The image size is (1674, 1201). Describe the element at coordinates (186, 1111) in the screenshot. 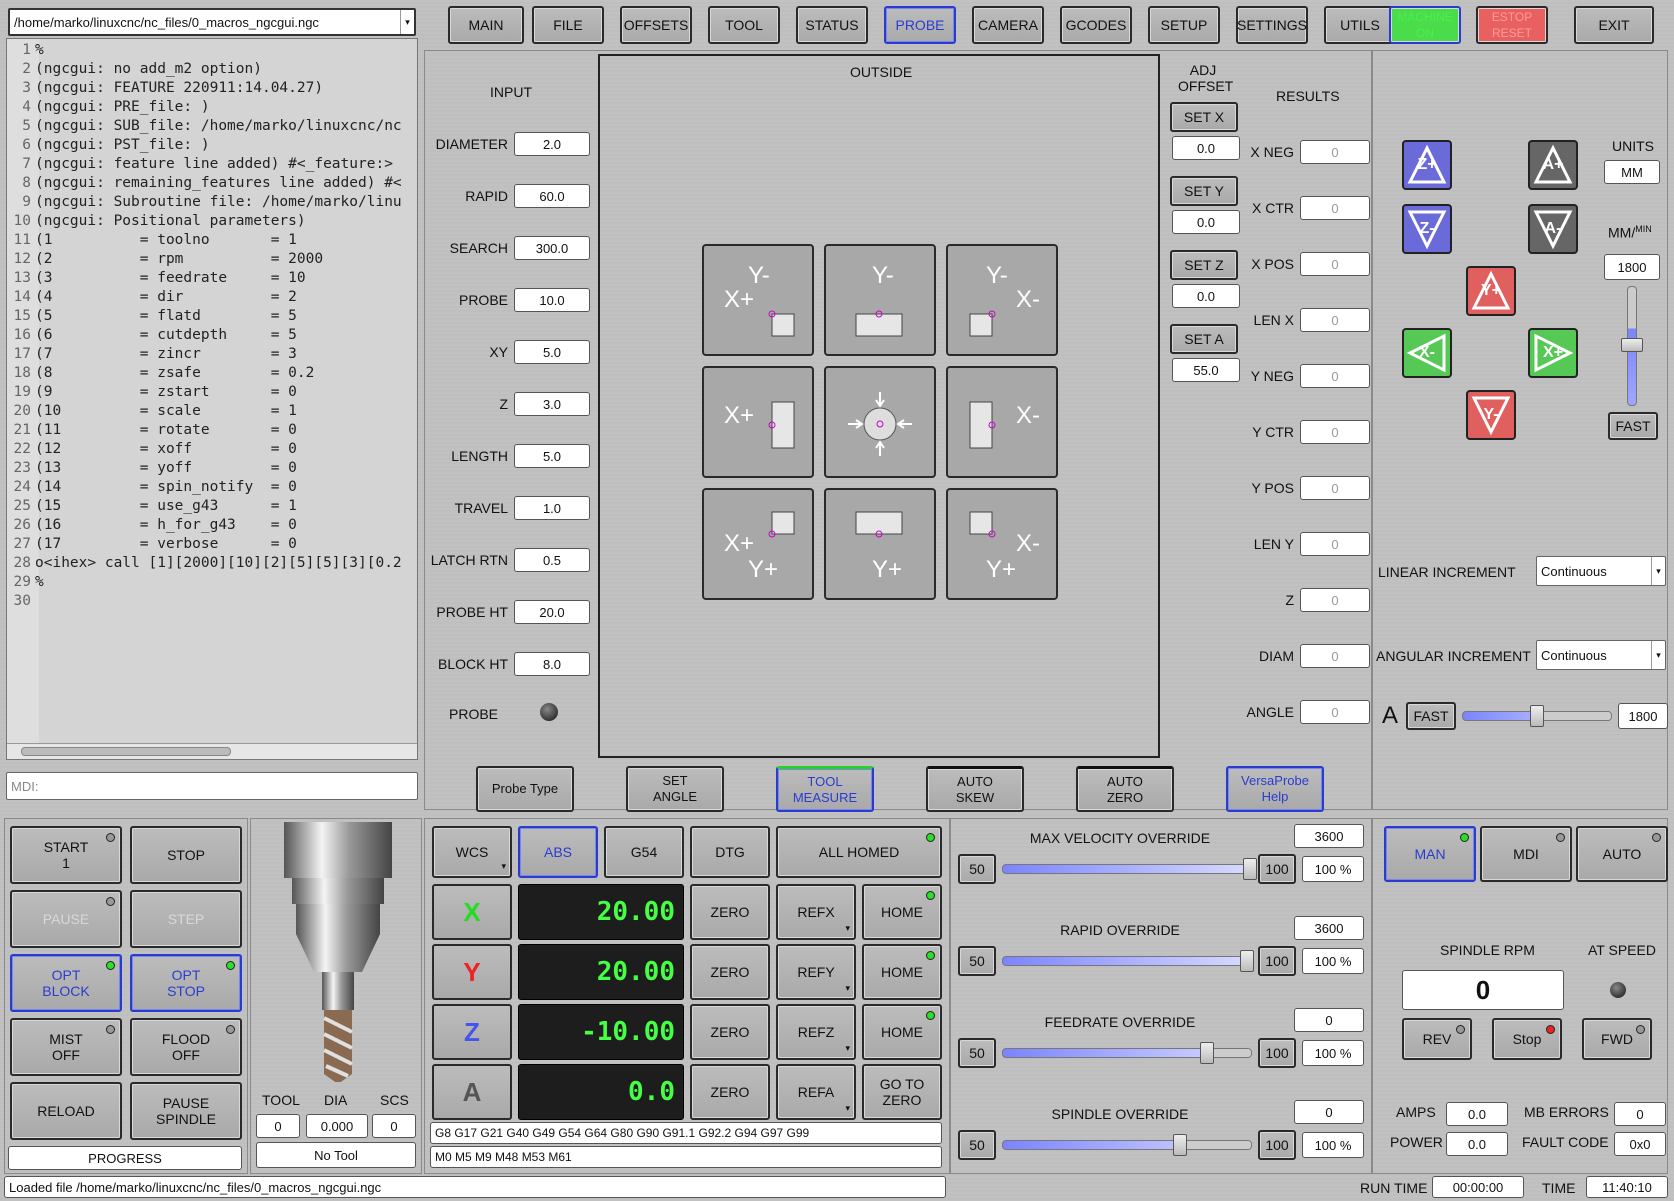

I see `pause-spindle-button: PAUSE SPINDLE` at that location.